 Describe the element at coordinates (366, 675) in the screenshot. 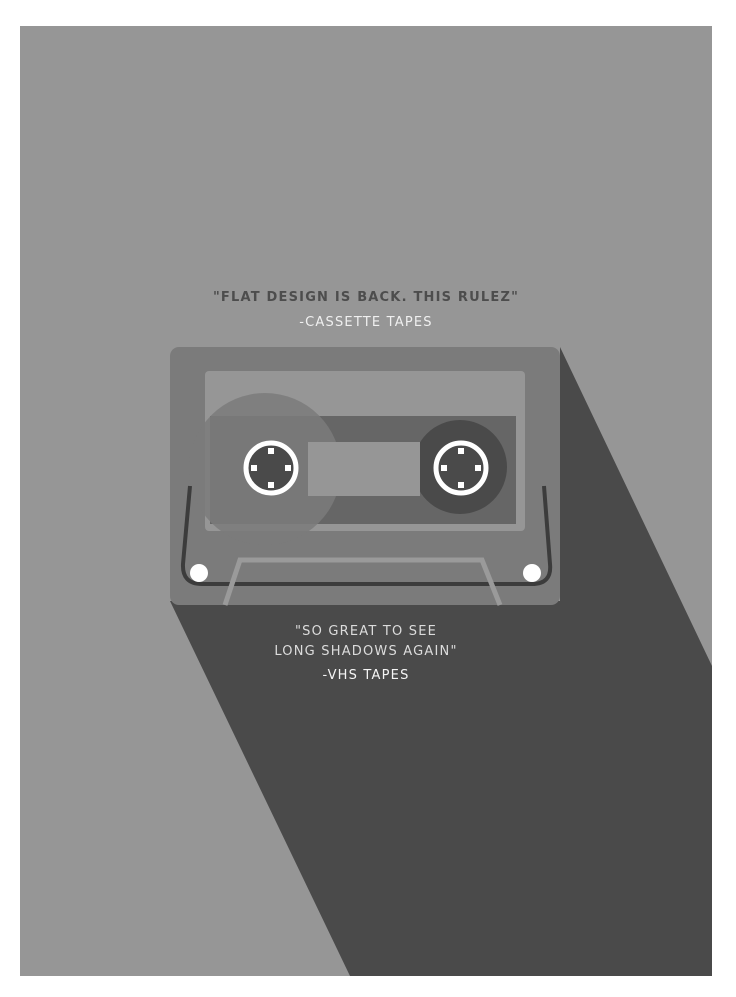

I see `bottom-attribution: -VHS TAPES` at that location.